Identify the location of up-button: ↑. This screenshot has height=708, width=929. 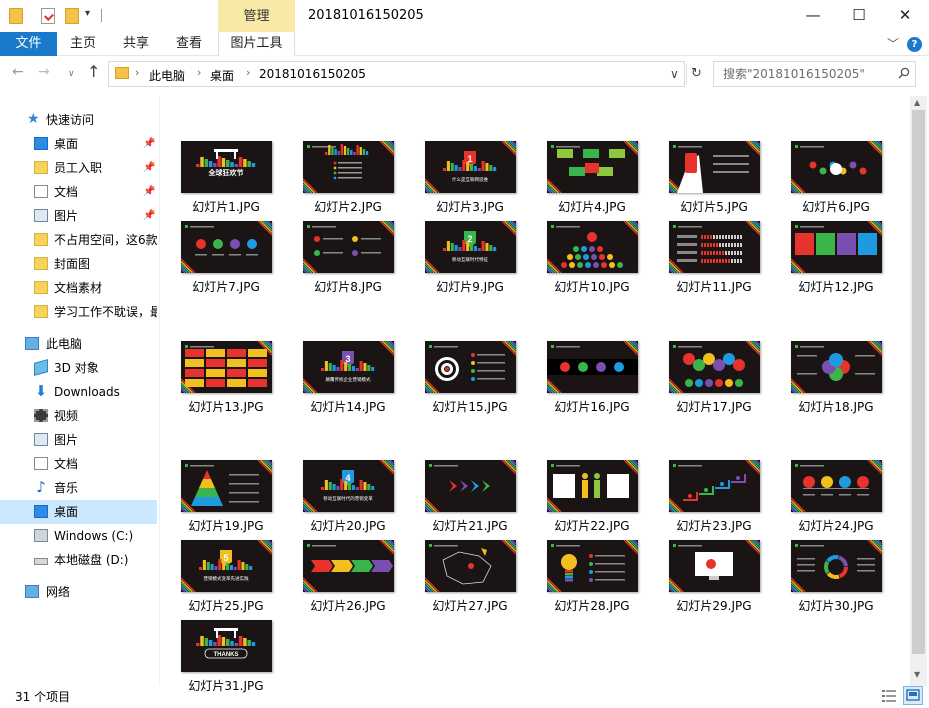
(93, 71).